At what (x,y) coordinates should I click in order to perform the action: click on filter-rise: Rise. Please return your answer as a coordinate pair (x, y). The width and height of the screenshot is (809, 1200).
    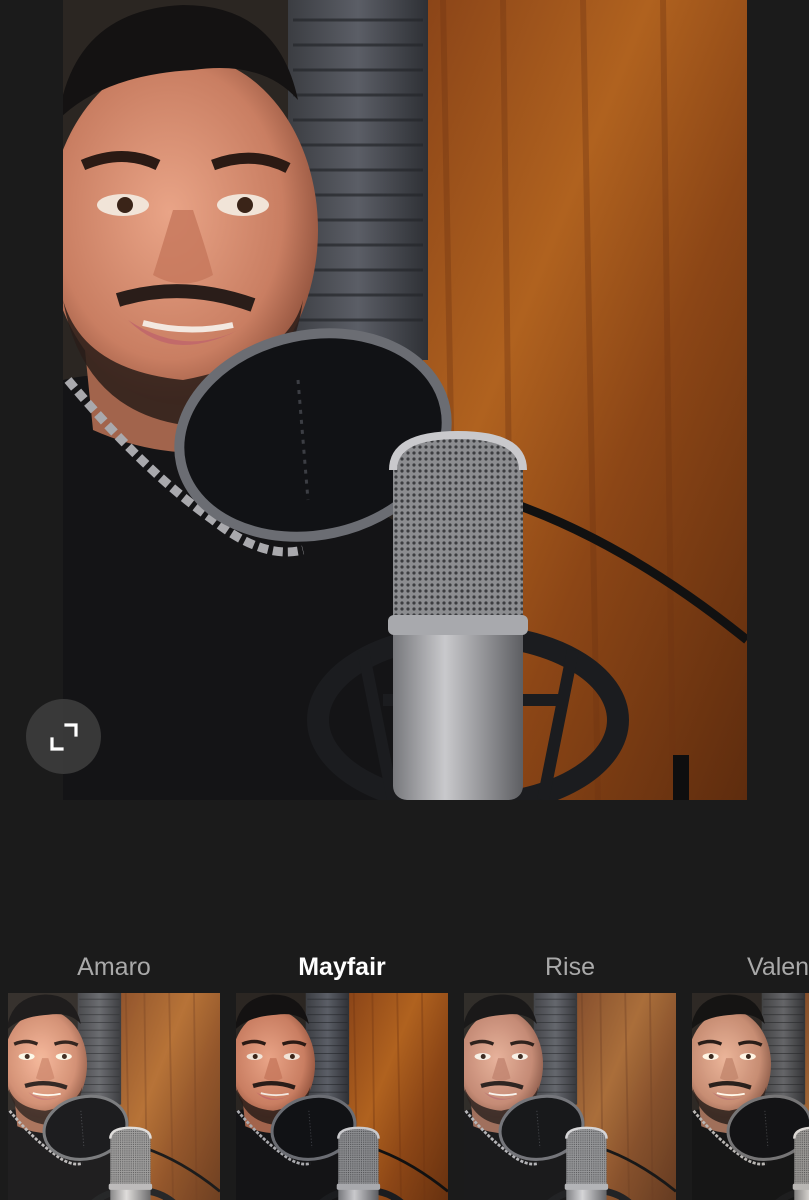
    Looking at the image, I should click on (570, 967).